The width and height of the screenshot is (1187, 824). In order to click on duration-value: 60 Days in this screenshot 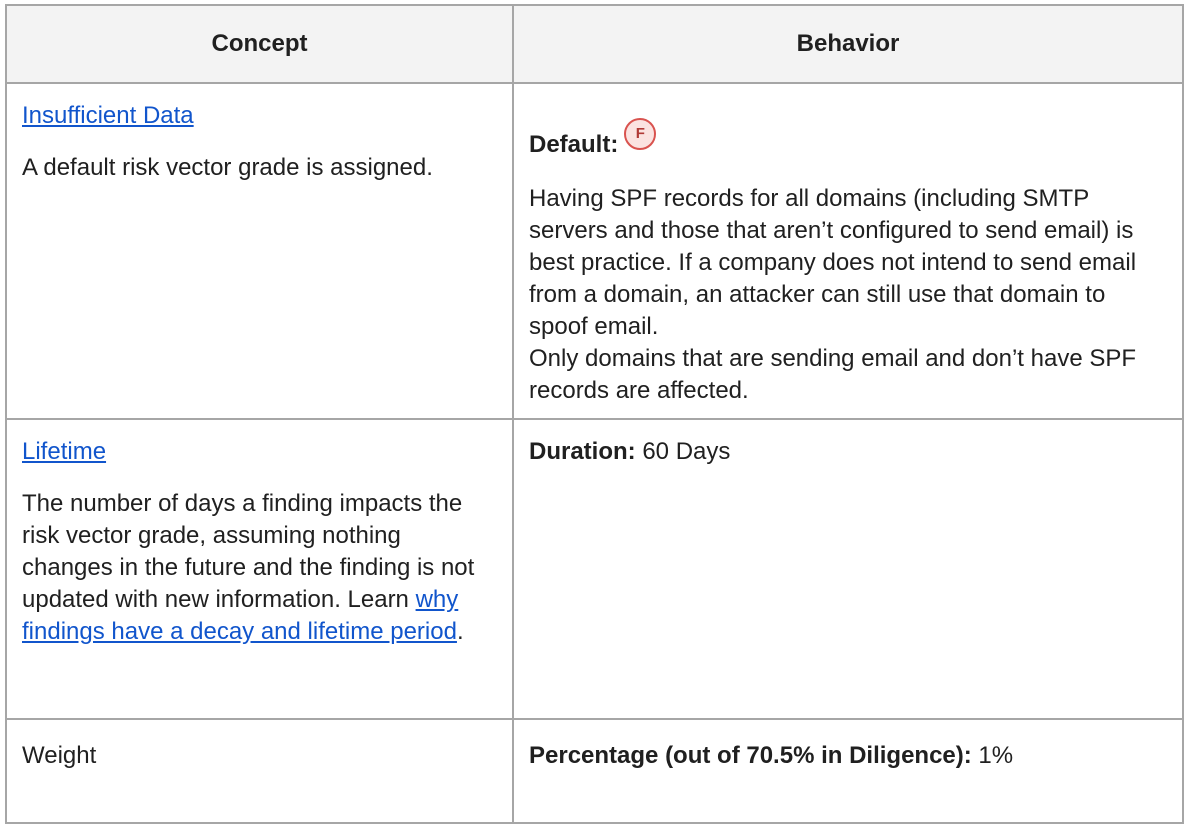, I will do `click(683, 451)`.